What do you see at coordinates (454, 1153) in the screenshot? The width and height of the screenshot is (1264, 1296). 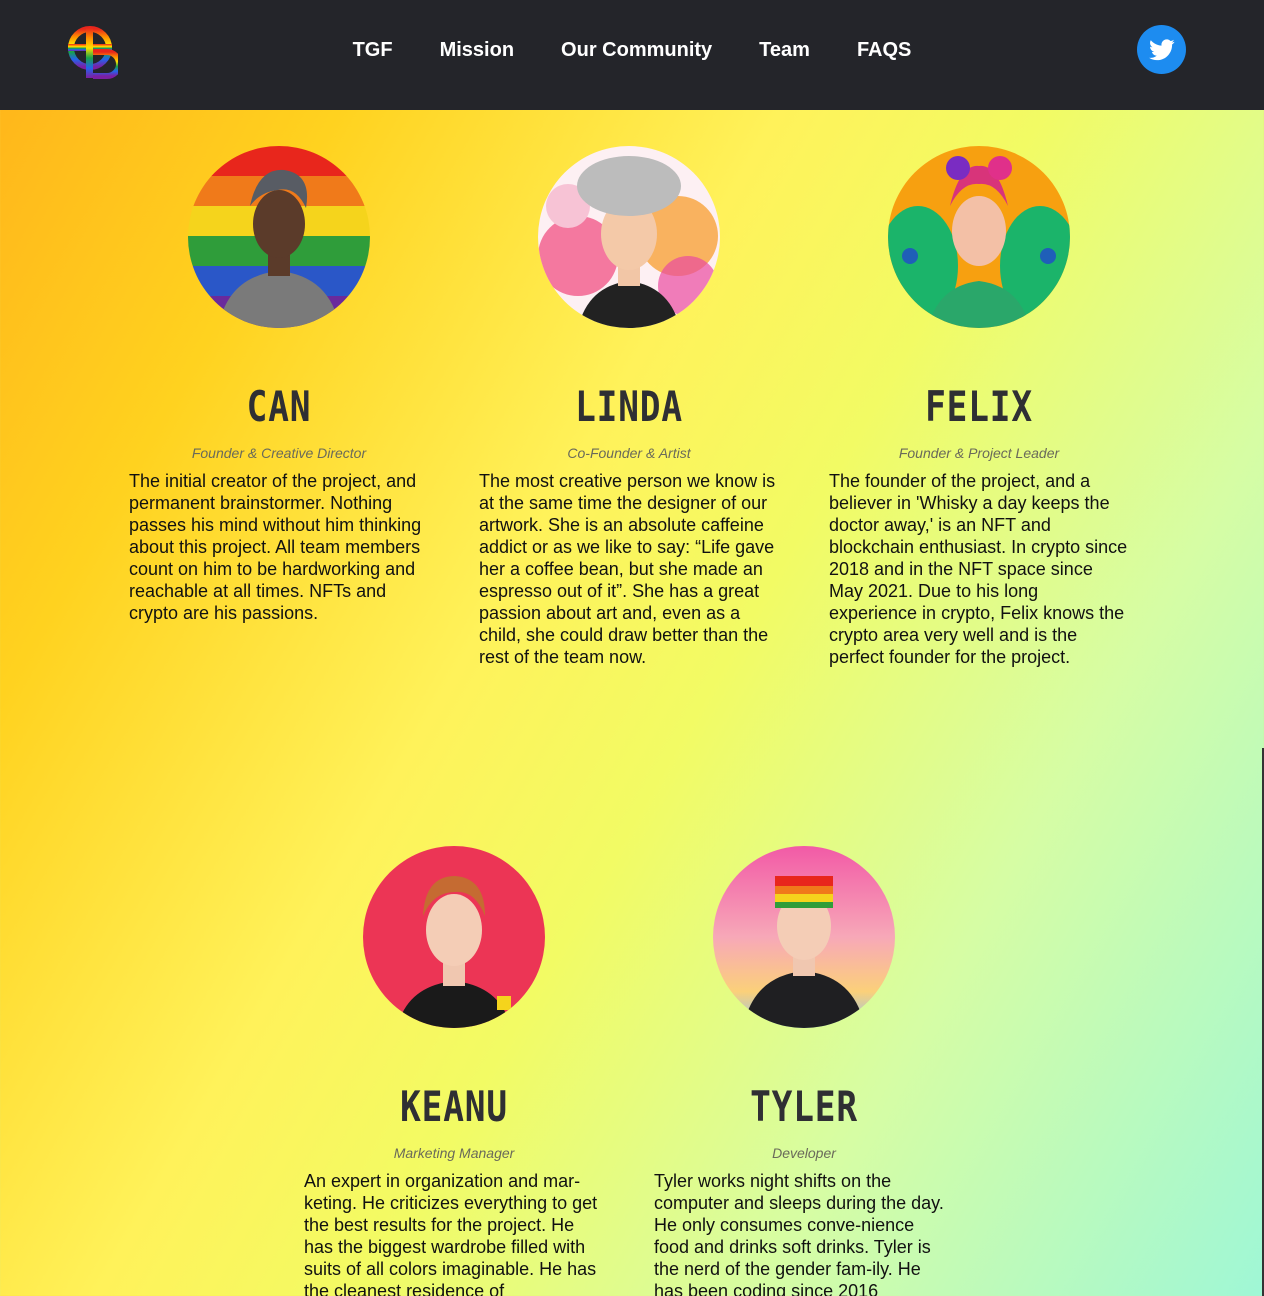 I see `member-role: Marketing Manager` at bounding box center [454, 1153].